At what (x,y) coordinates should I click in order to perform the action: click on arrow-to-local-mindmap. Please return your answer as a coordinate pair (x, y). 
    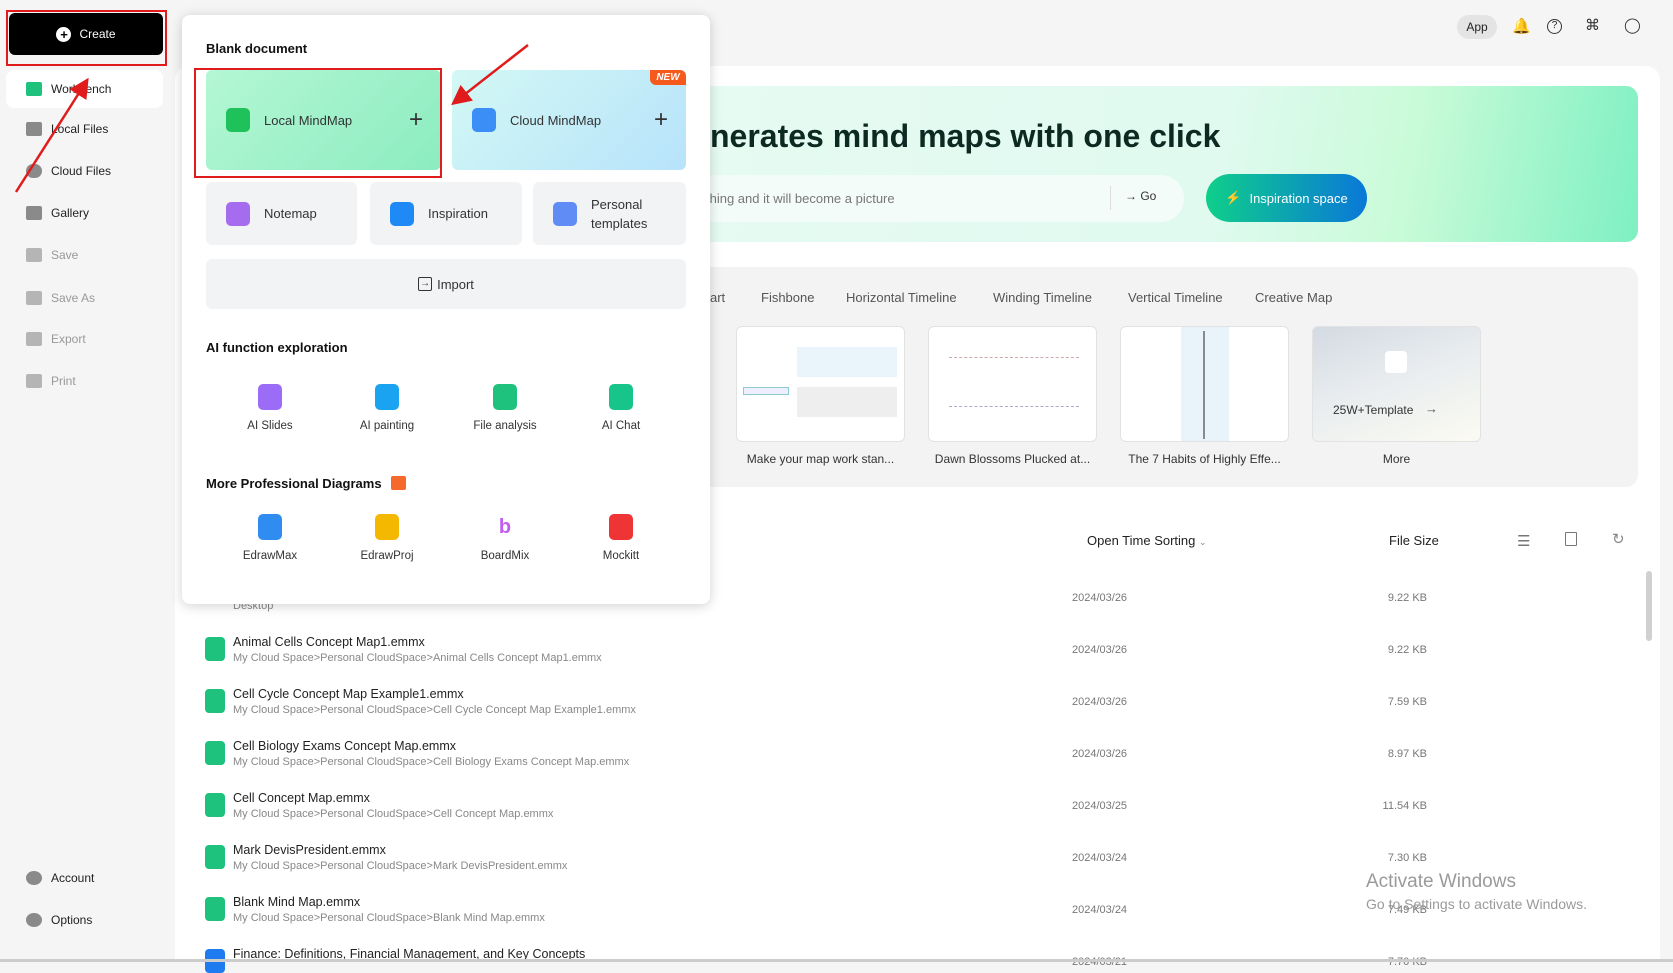
    Looking at the image, I should click on (490, 75).